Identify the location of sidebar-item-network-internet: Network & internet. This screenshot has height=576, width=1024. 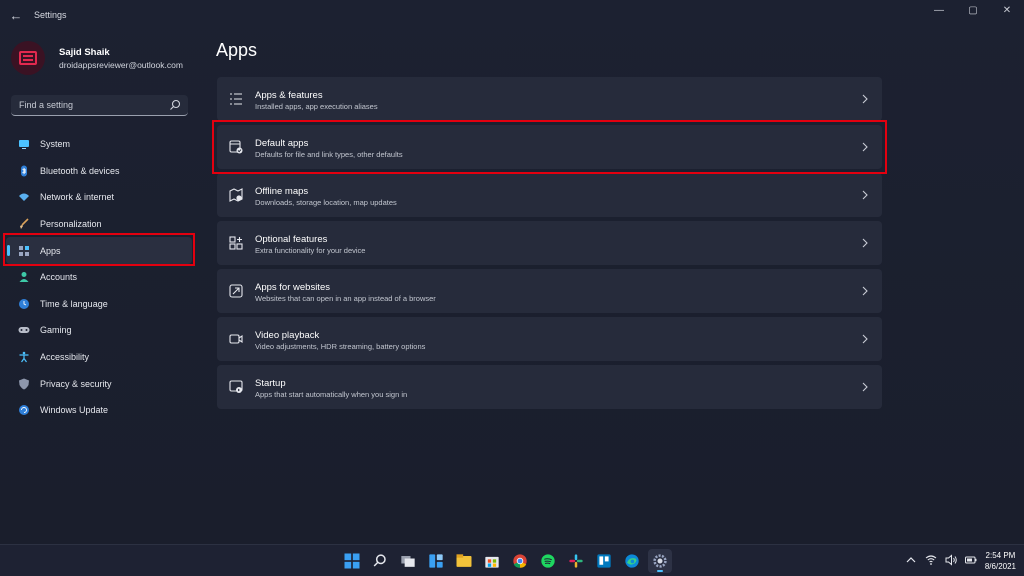
(99, 197).